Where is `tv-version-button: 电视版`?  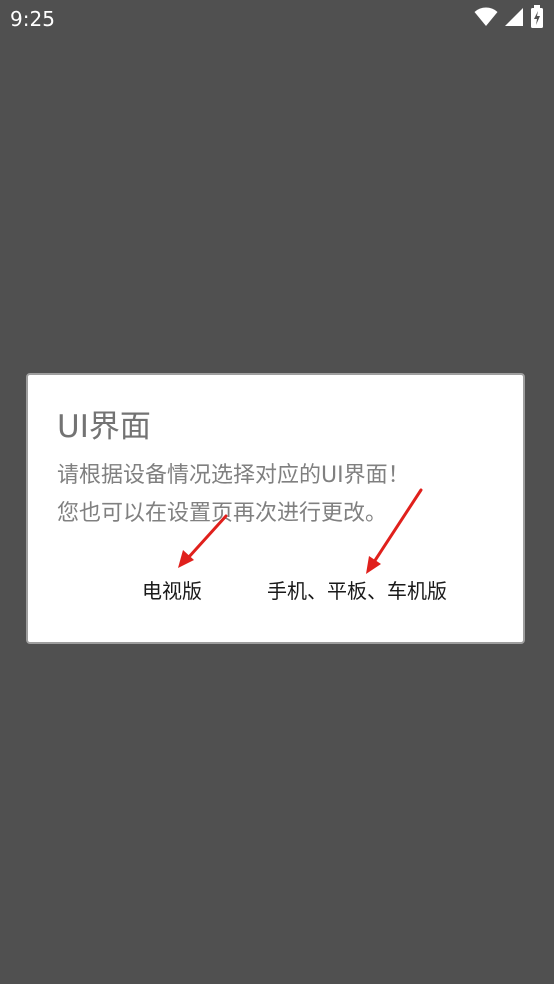 tv-version-button: 电视版 is located at coordinates (172, 589).